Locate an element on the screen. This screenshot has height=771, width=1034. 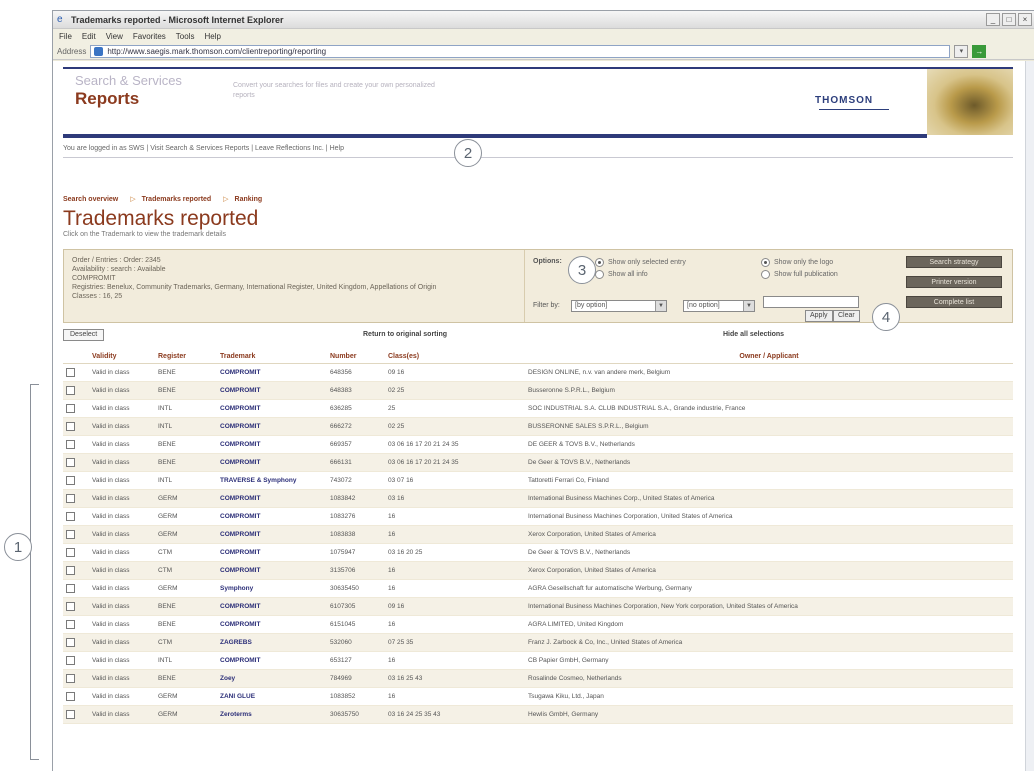
deselect-button: Deselect is located at coordinates (84, 335).